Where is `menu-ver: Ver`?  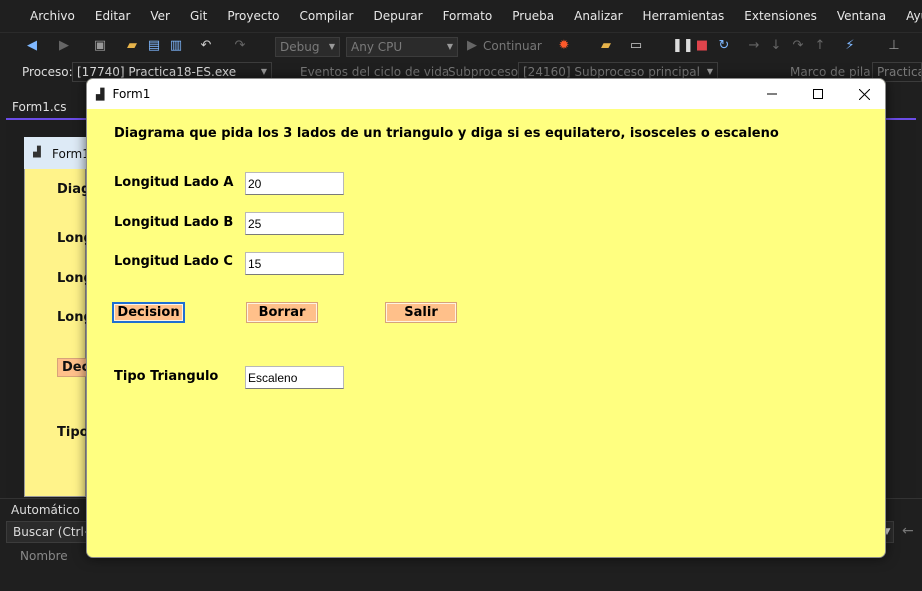 menu-ver: Ver is located at coordinates (160, 16).